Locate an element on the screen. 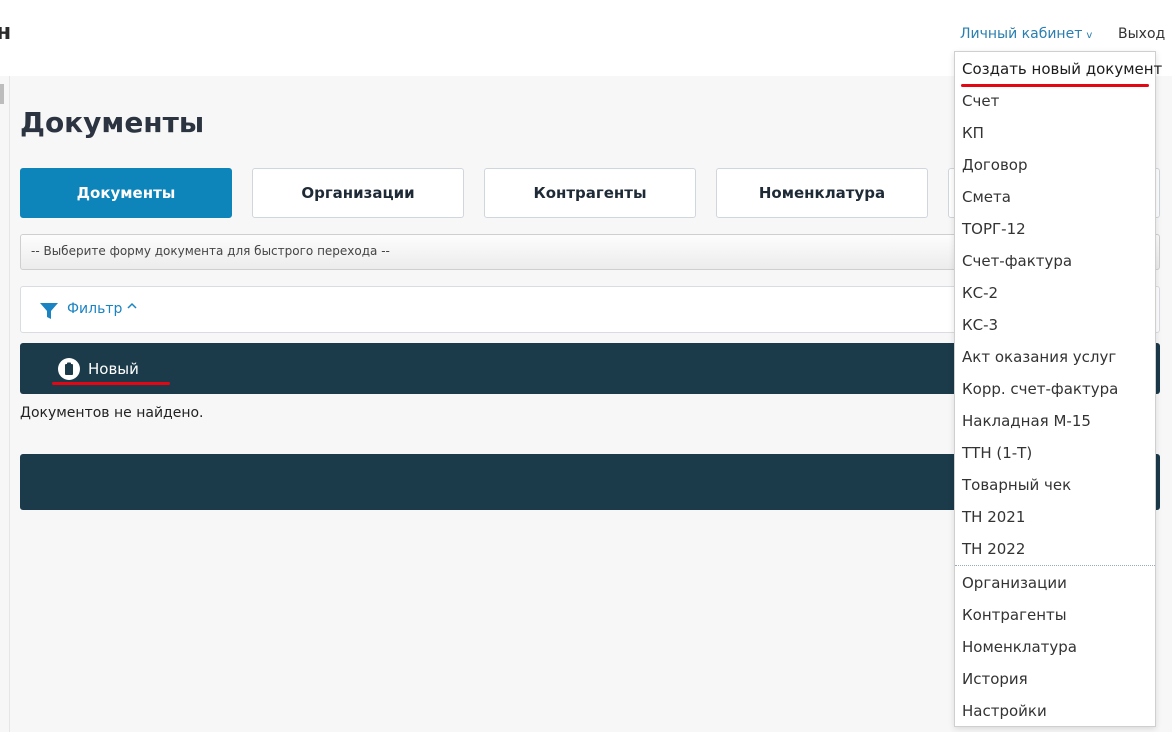 The height and width of the screenshot is (732, 1172). dropdown-item-tn-2021: ТН 2021 is located at coordinates (993, 517).